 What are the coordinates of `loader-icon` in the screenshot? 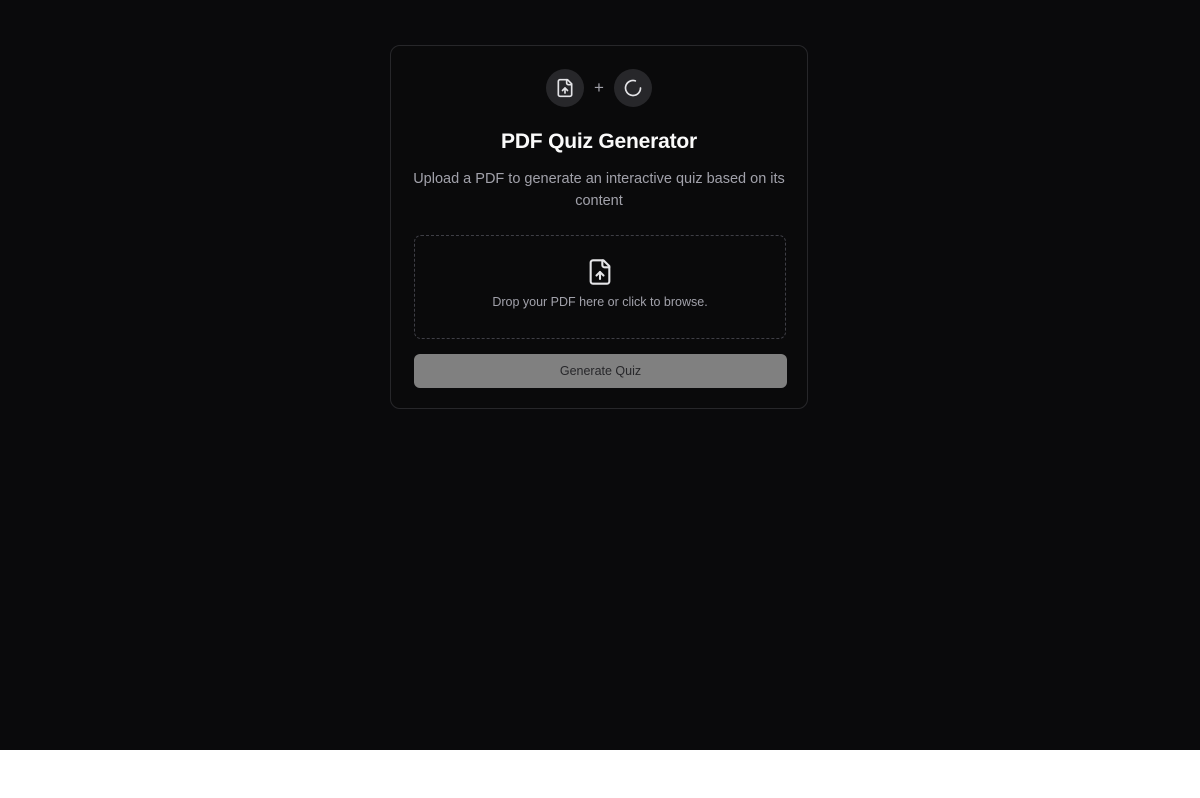 It's located at (633, 88).